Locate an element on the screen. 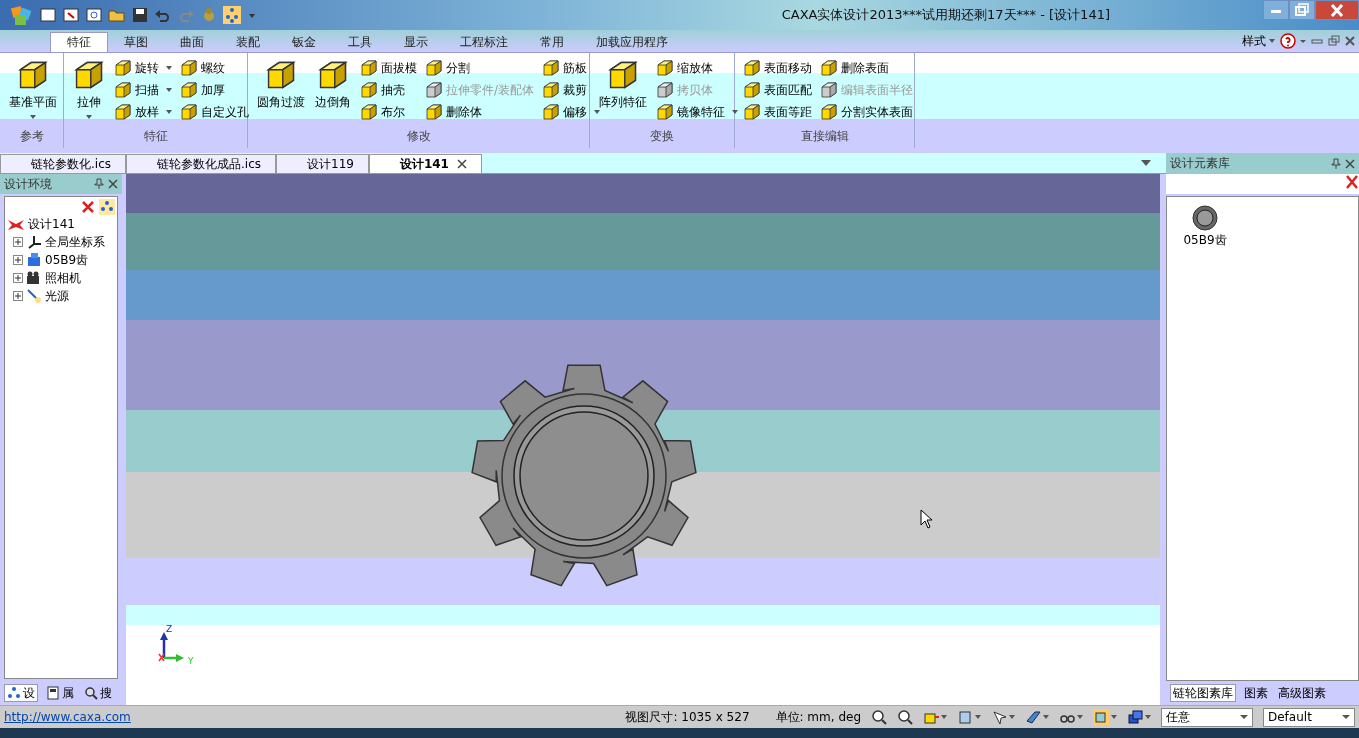  panel-tab: 高级图素 is located at coordinates (1302, 693).